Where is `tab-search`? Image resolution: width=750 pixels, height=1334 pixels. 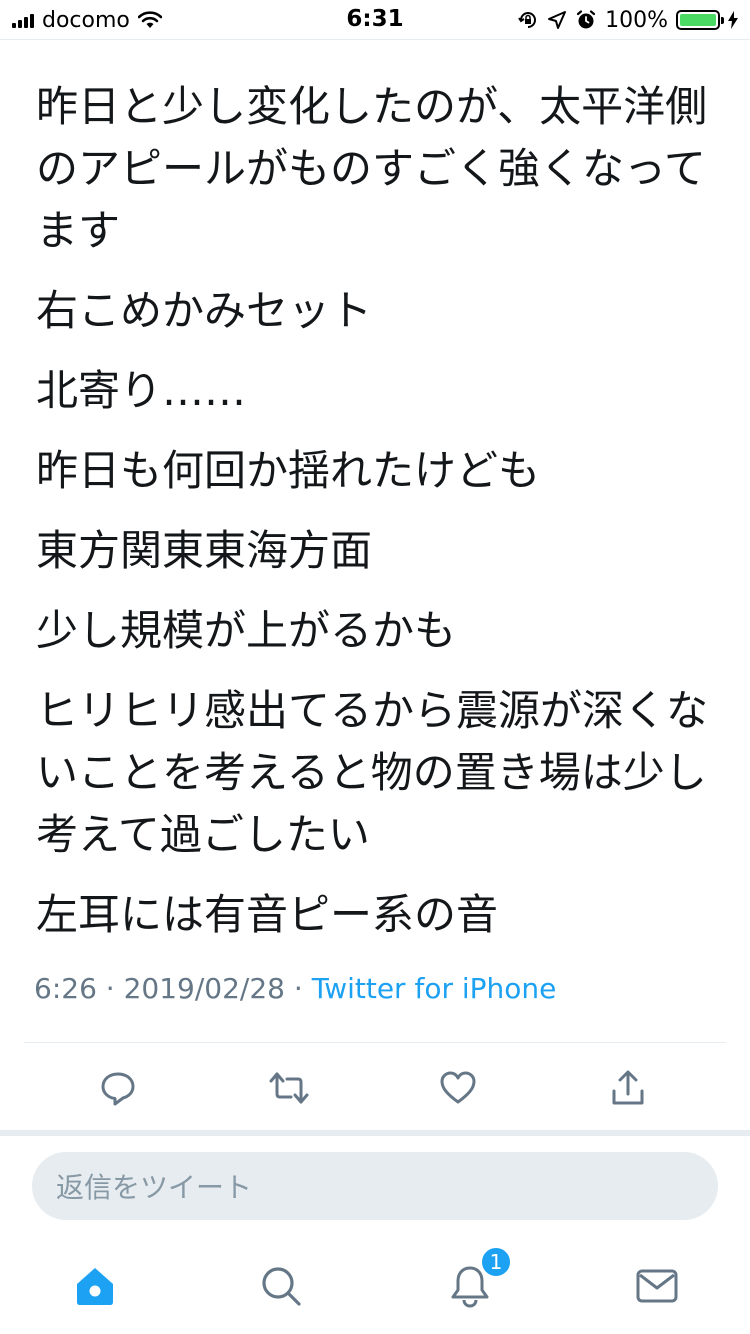
tab-search is located at coordinates (281, 1286).